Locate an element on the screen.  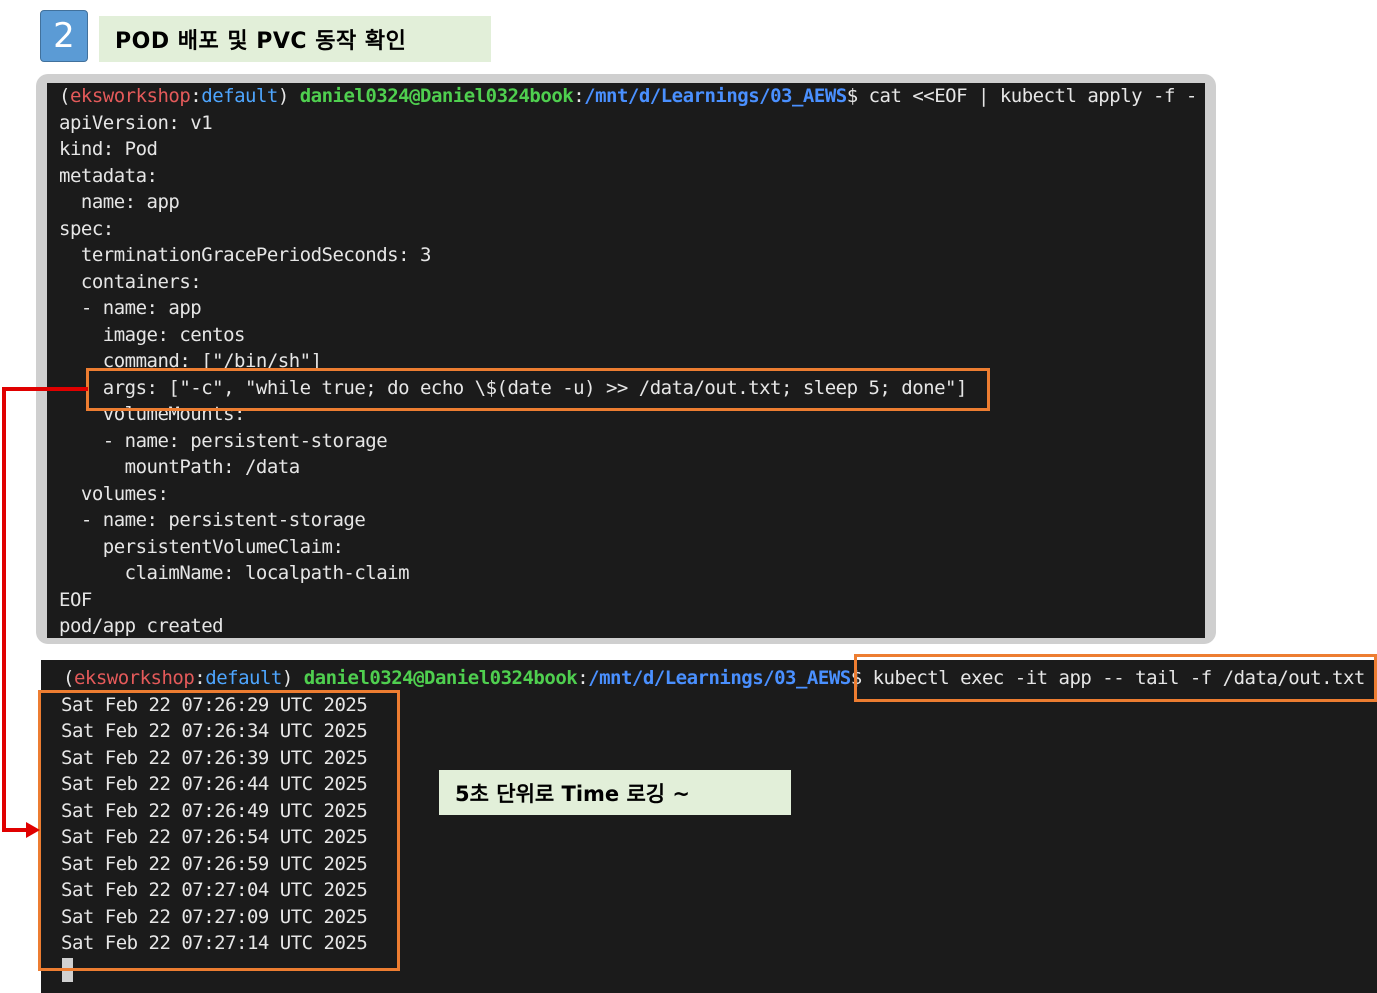
annotation-note: 5초 단위로 Time 로깅 ~ is located at coordinates (615, 792).